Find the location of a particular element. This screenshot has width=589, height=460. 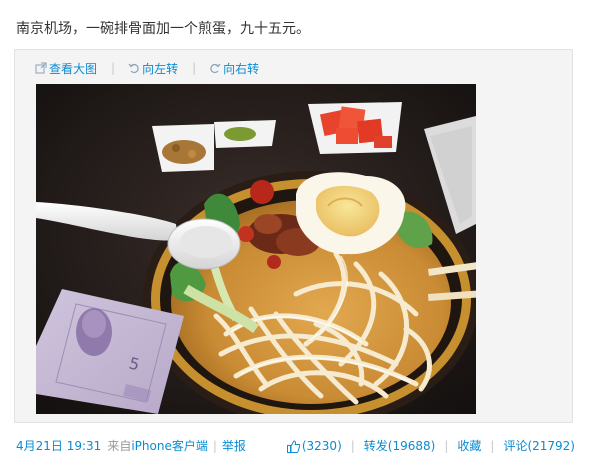

post-time-link: 4月21日 19:31 is located at coordinates (58, 446).